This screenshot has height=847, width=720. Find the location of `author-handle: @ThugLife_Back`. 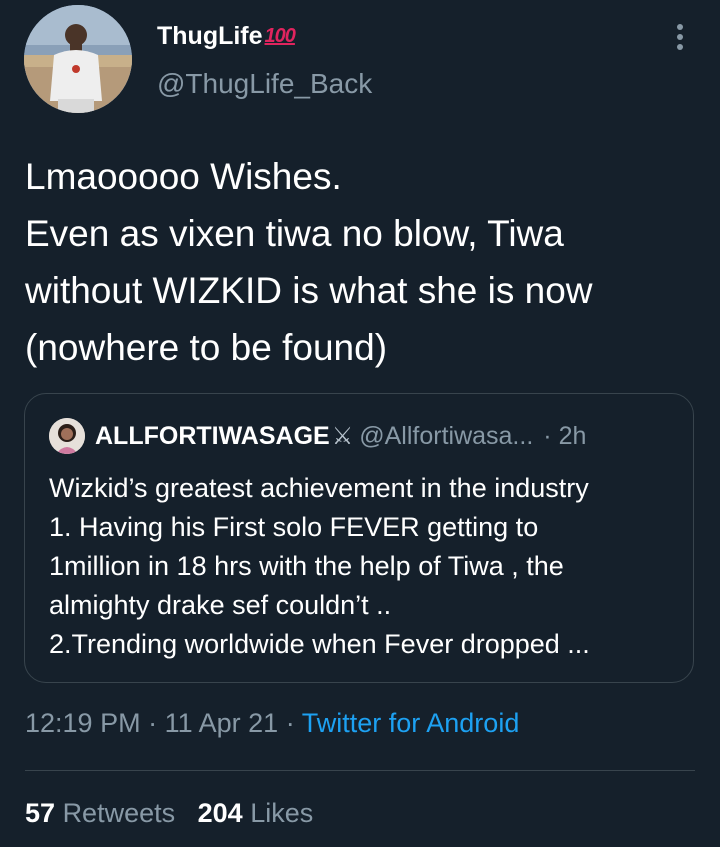

author-handle: @ThugLife_Back is located at coordinates (264, 84).